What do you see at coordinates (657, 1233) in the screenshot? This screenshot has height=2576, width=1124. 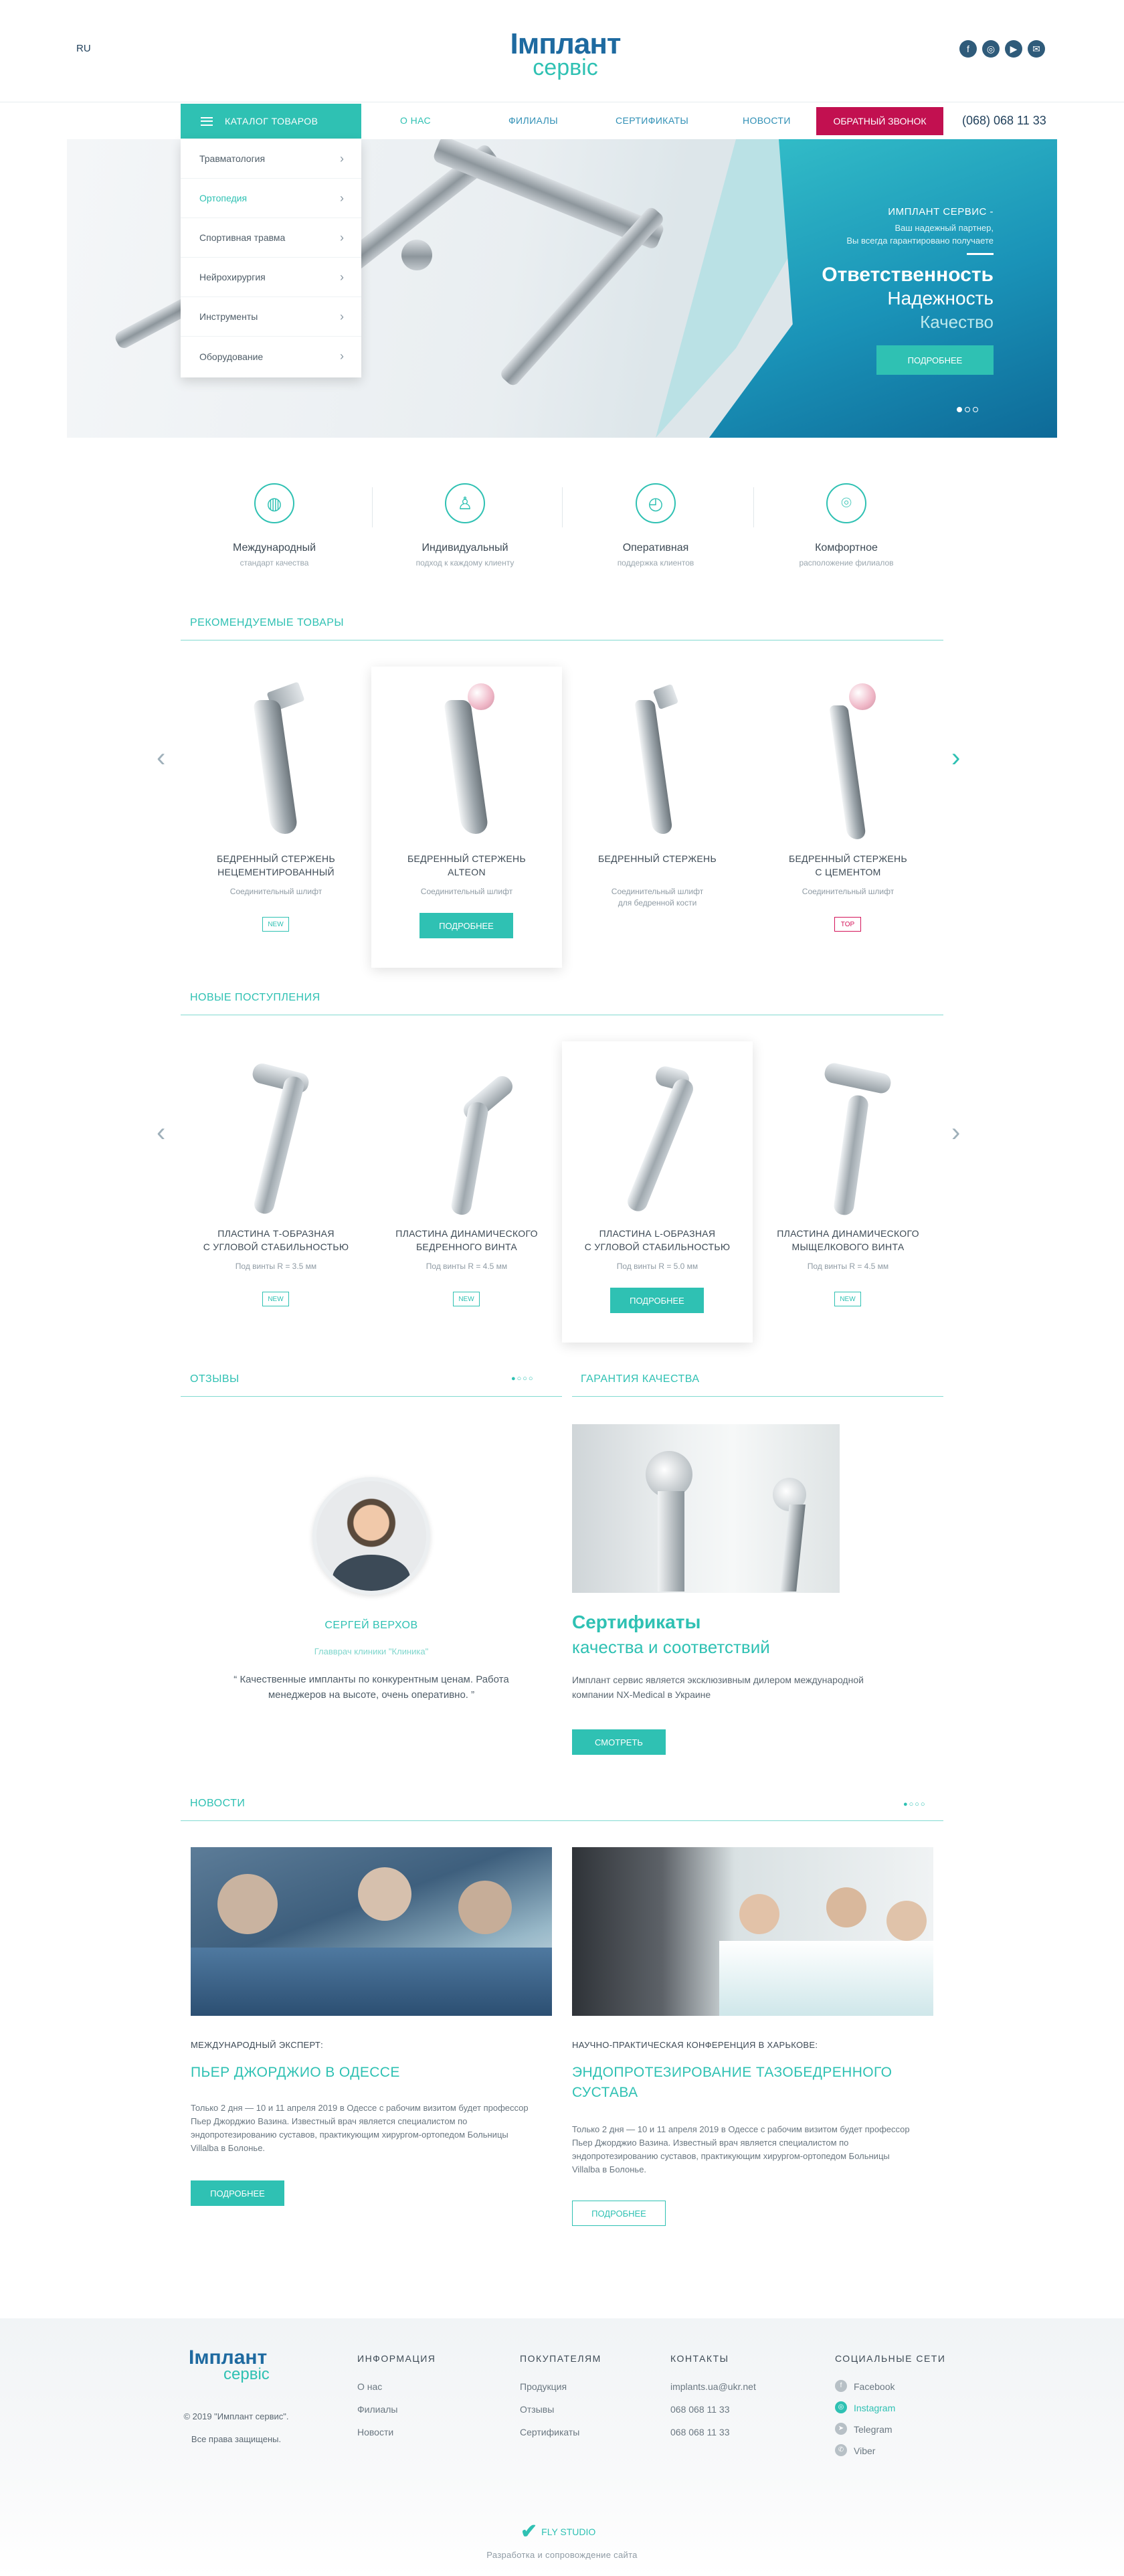 I see `product-name-line1: ПЛАСТИНА L-ОБРАЗНАЯ` at bounding box center [657, 1233].